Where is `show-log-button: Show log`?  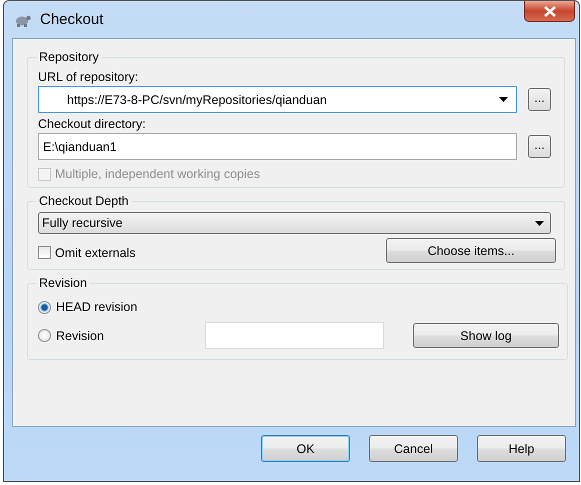
show-log-button: Show log is located at coordinates (486, 335).